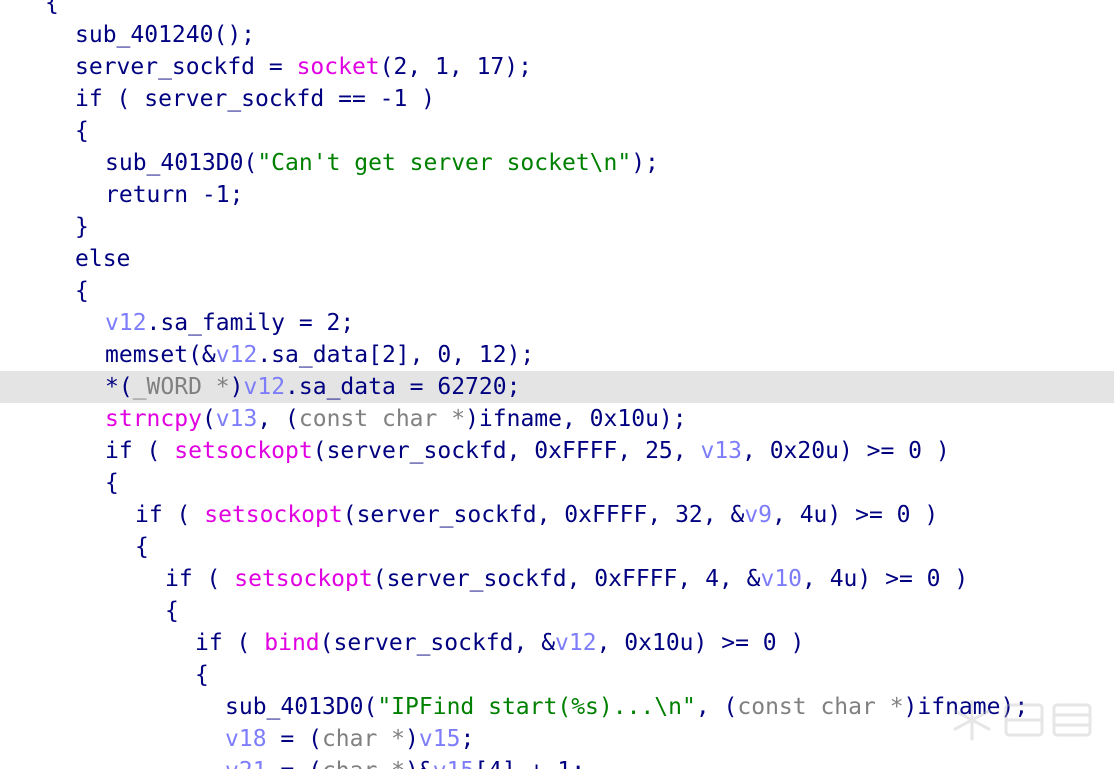  What do you see at coordinates (557, 387) in the screenshot?
I see `code-line: *(_WORD *)v12.sa_data = 62720;` at bounding box center [557, 387].